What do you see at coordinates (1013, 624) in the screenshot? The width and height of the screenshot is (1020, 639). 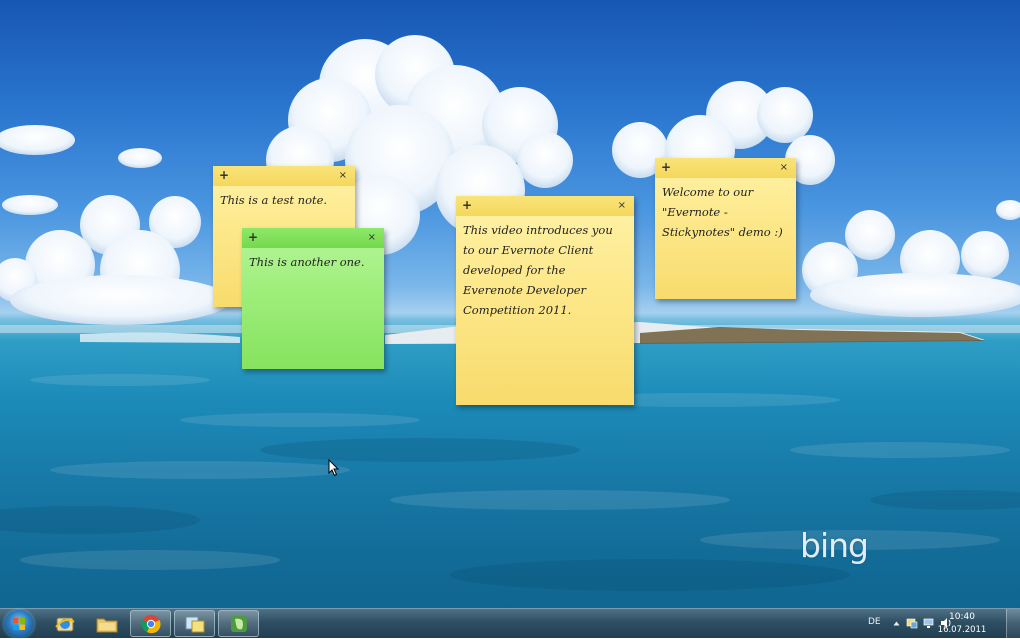 I see `show-desktop-button` at bounding box center [1013, 624].